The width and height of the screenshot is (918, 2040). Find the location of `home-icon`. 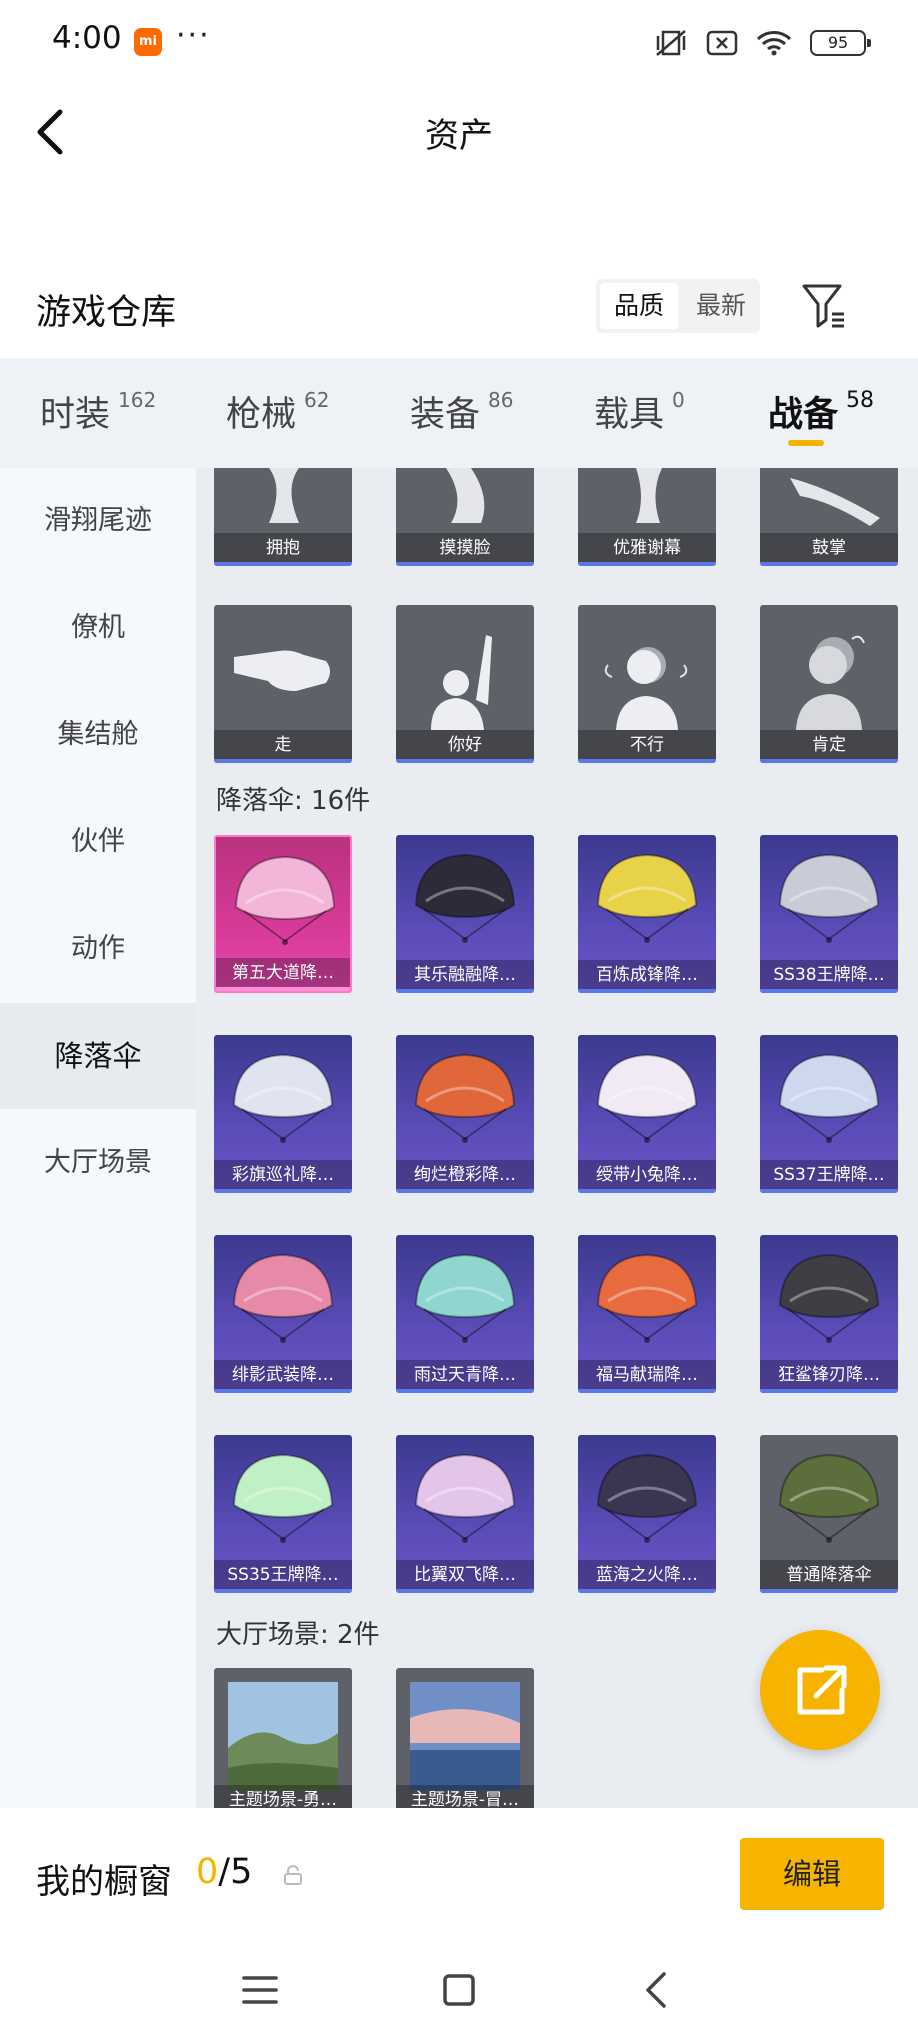

home-icon is located at coordinates (459, 1990).